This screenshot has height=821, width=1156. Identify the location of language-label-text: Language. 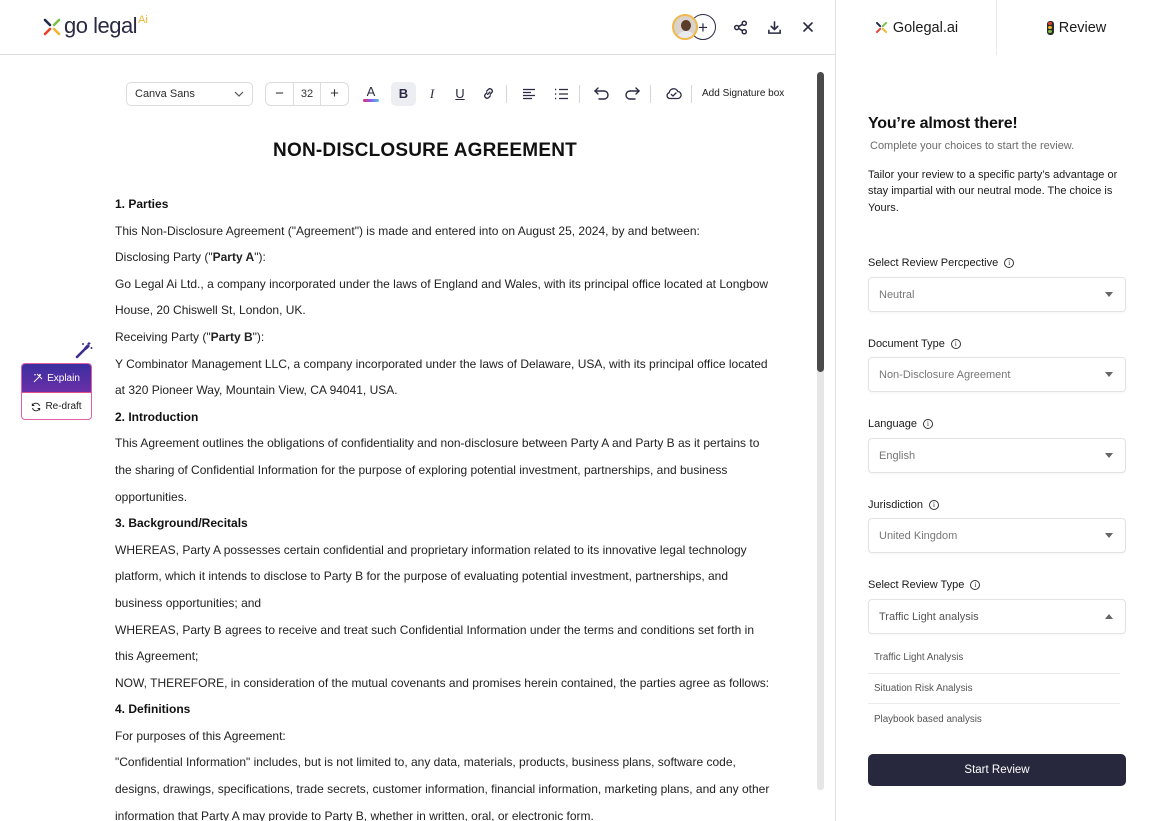
(892, 424).